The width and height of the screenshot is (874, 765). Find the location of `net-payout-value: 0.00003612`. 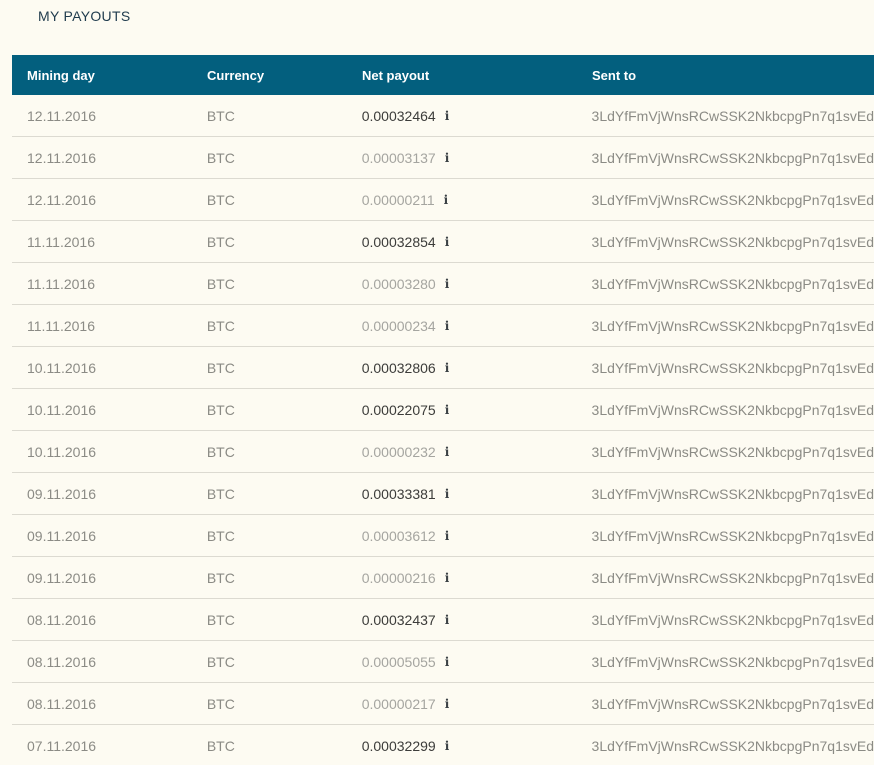

net-payout-value: 0.00003612 is located at coordinates (398, 535).